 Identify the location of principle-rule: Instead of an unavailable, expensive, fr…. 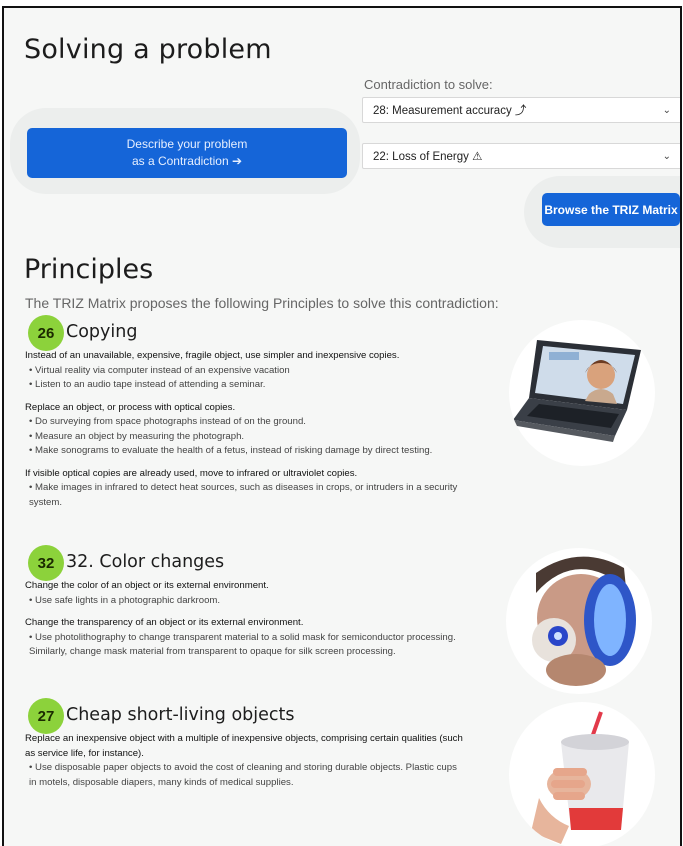
(212, 355).